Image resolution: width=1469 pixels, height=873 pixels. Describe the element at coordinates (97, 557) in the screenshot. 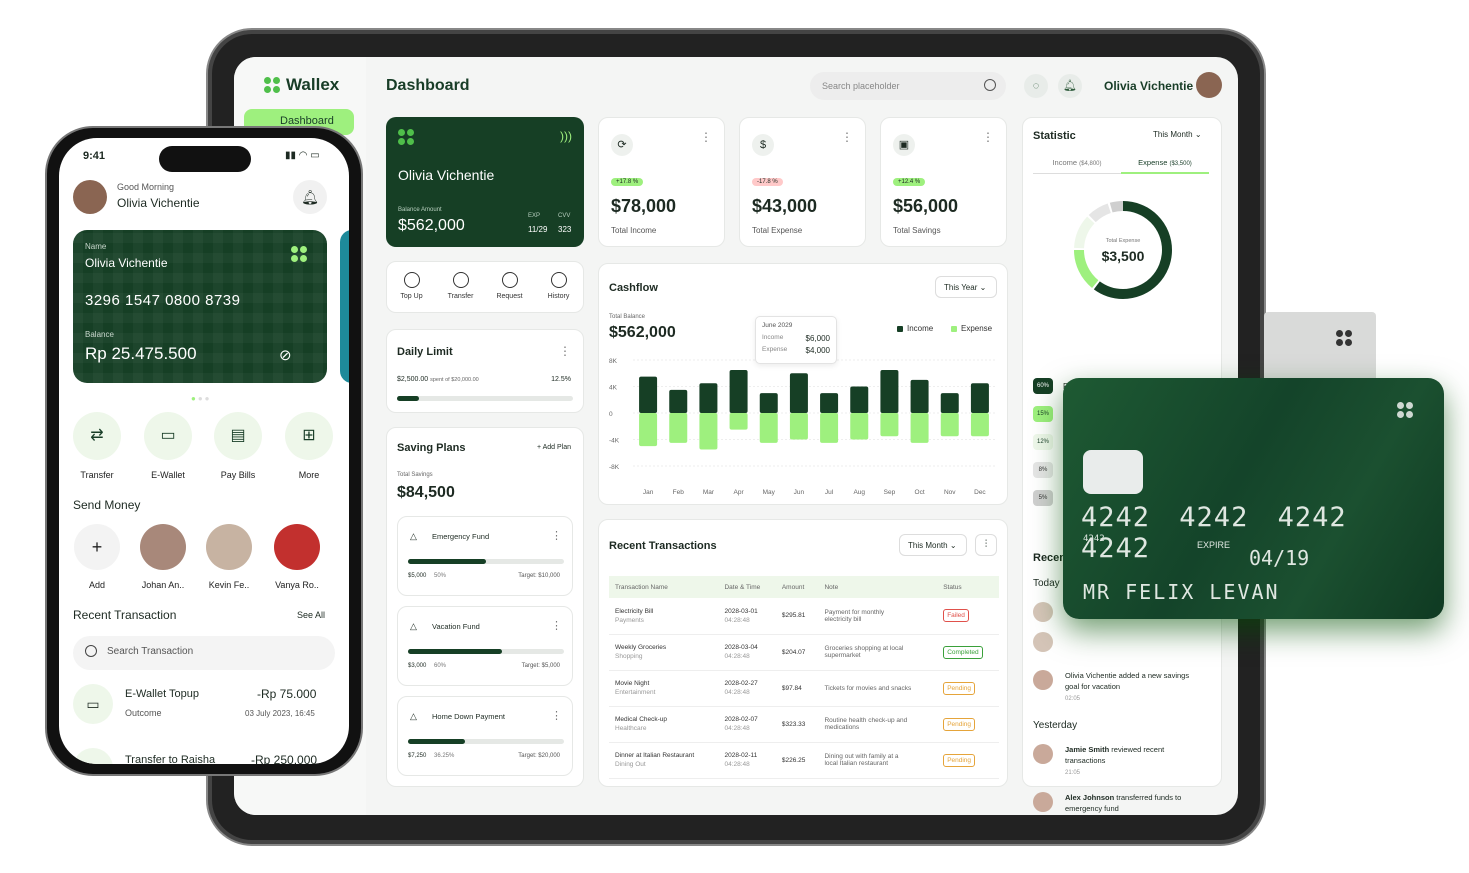

I see `add-contact-button: + Add` at that location.